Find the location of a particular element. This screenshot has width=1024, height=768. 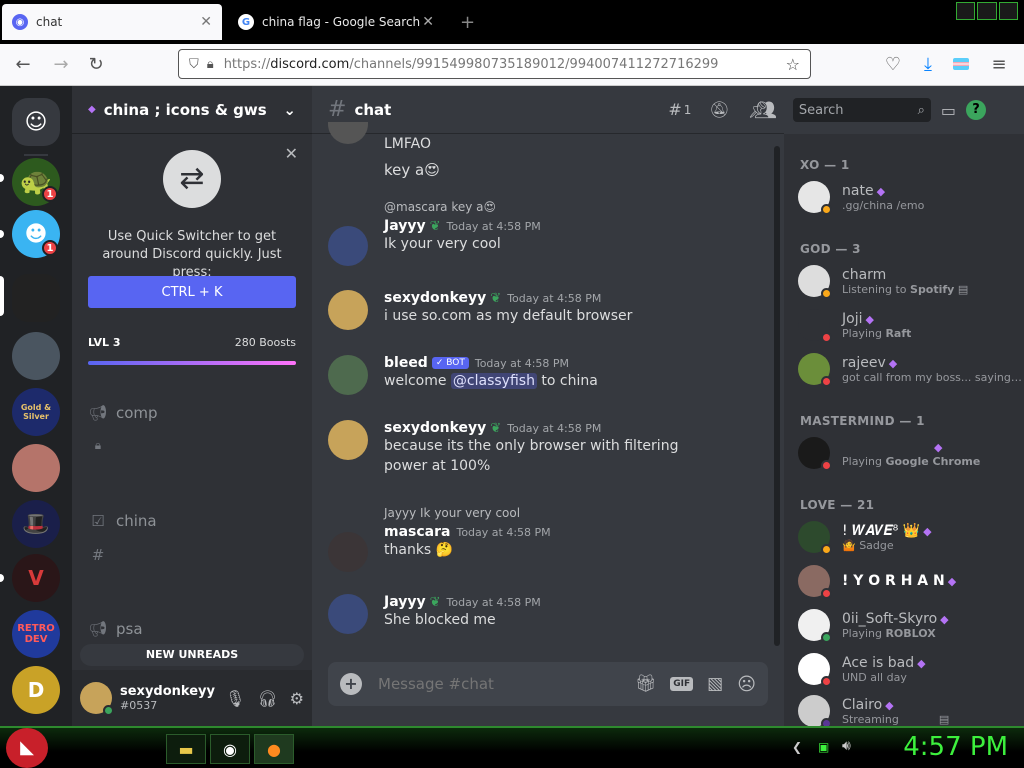

member-item: nate ◆ .gg/china /emo is located at coordinates (909, 197).